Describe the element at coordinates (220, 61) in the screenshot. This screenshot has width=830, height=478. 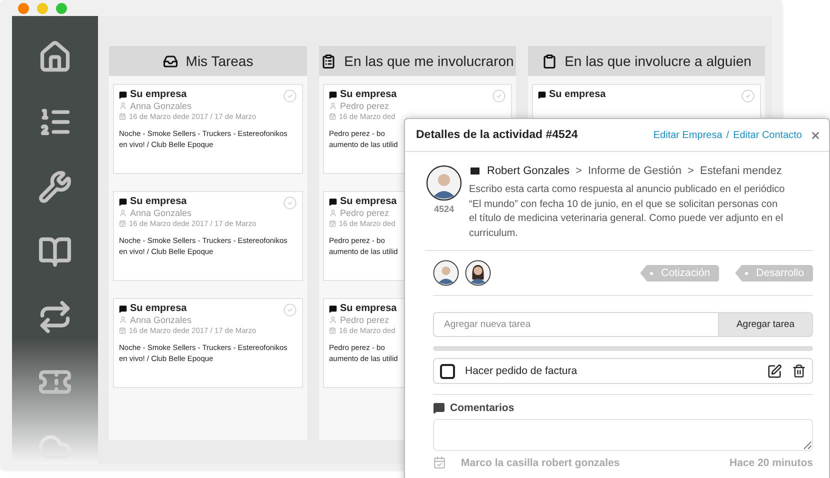
I see `column-title: Mis Tareas` at that location.